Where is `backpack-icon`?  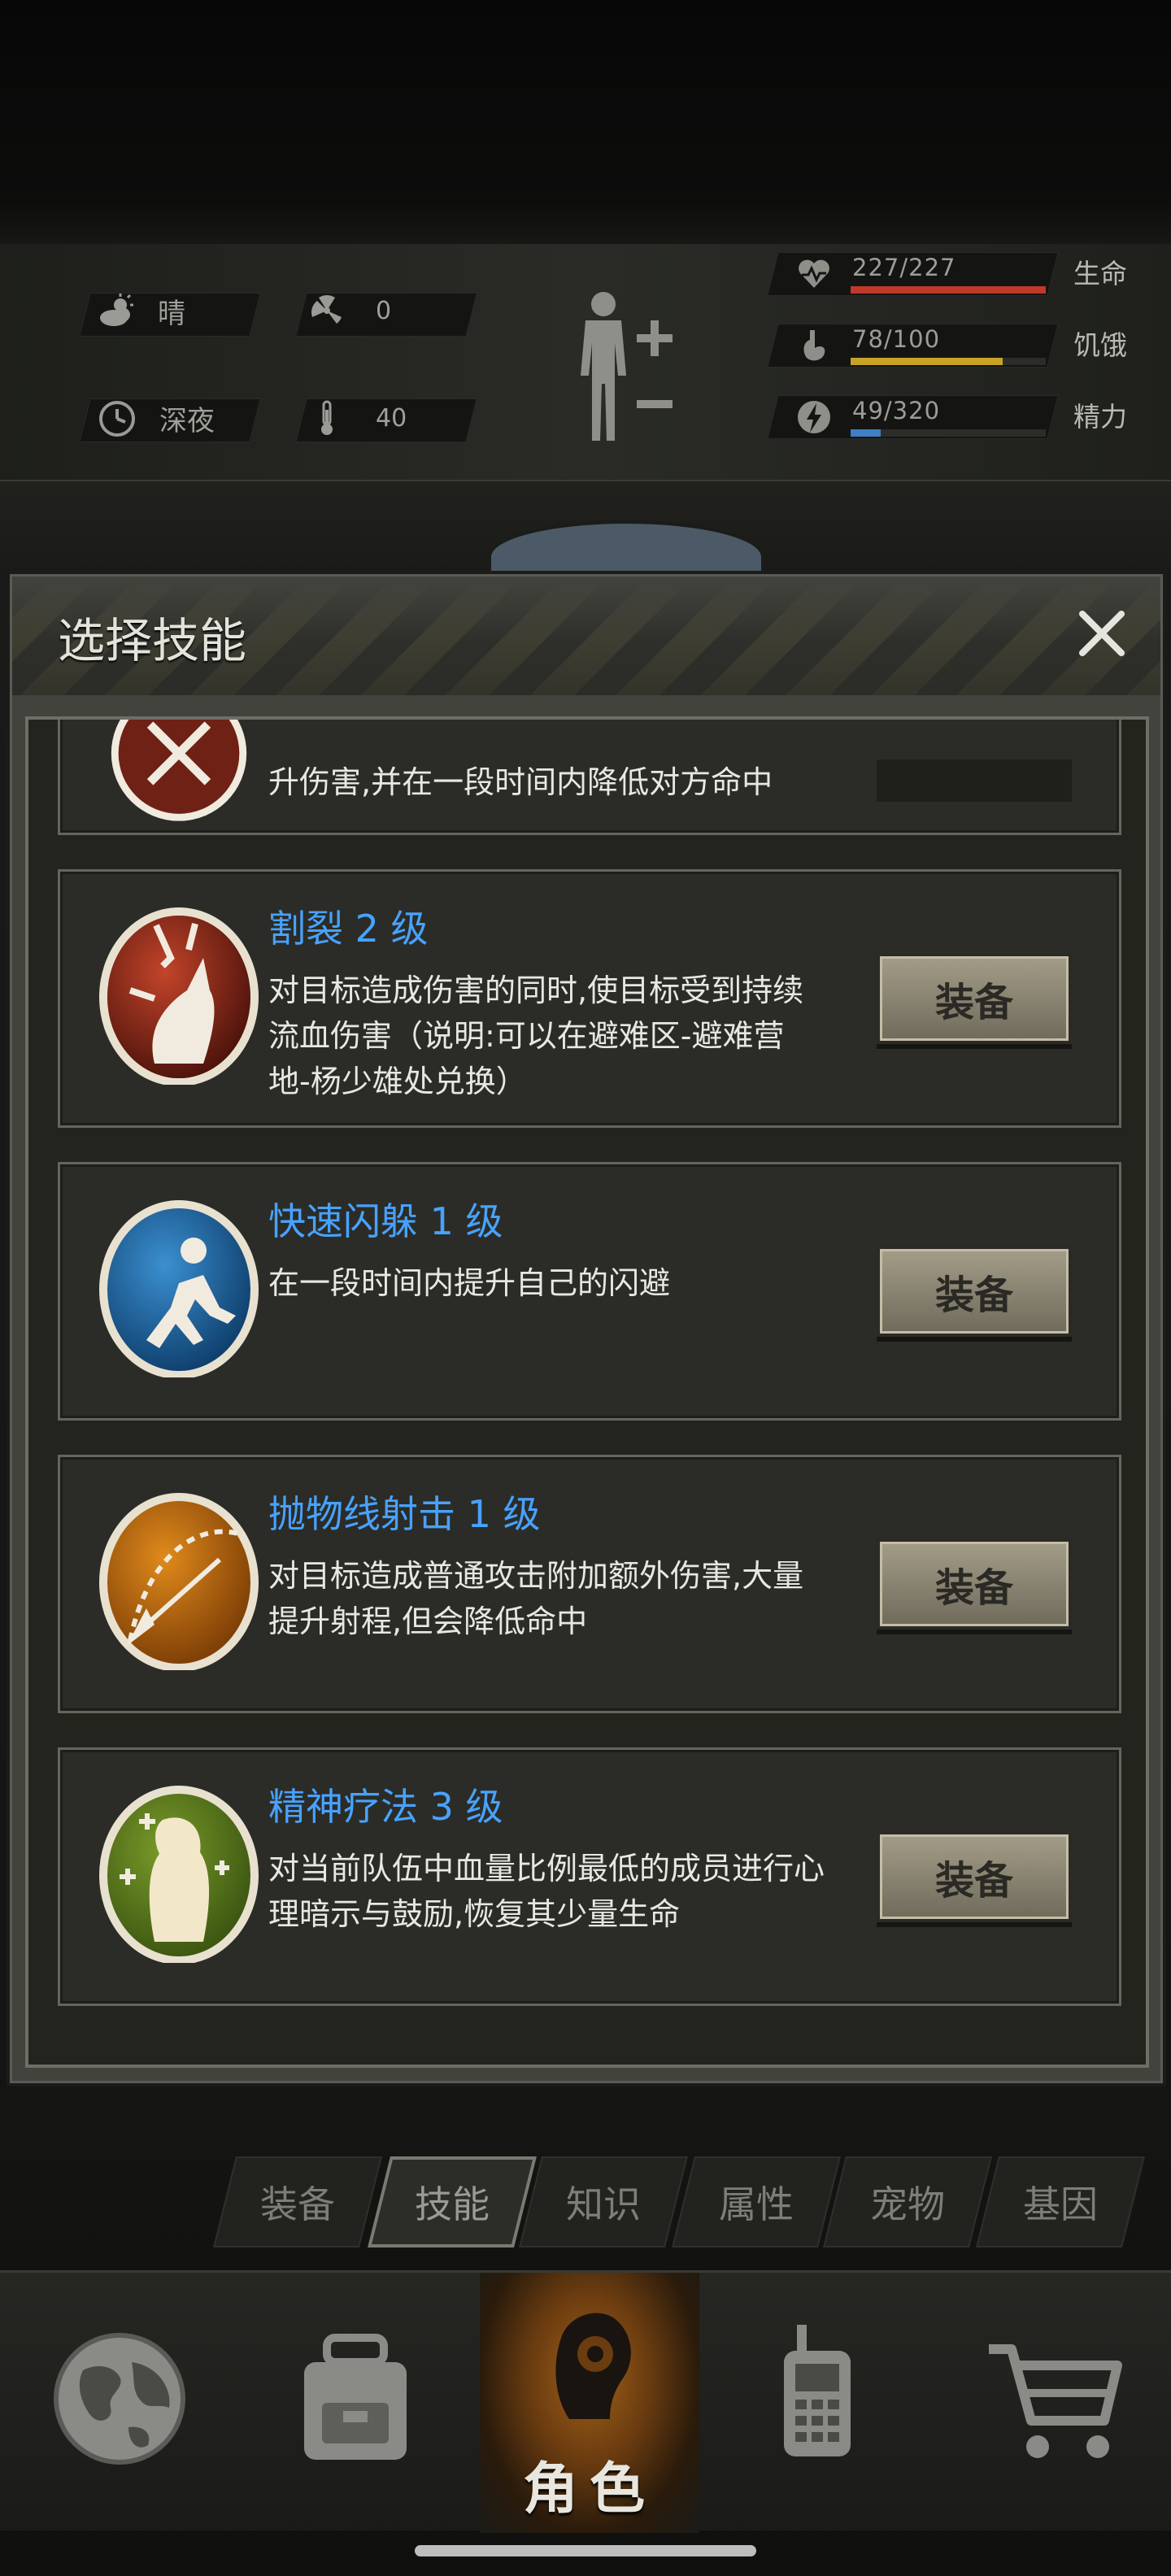
backpack-icon is located at coordinates (355, 2397).